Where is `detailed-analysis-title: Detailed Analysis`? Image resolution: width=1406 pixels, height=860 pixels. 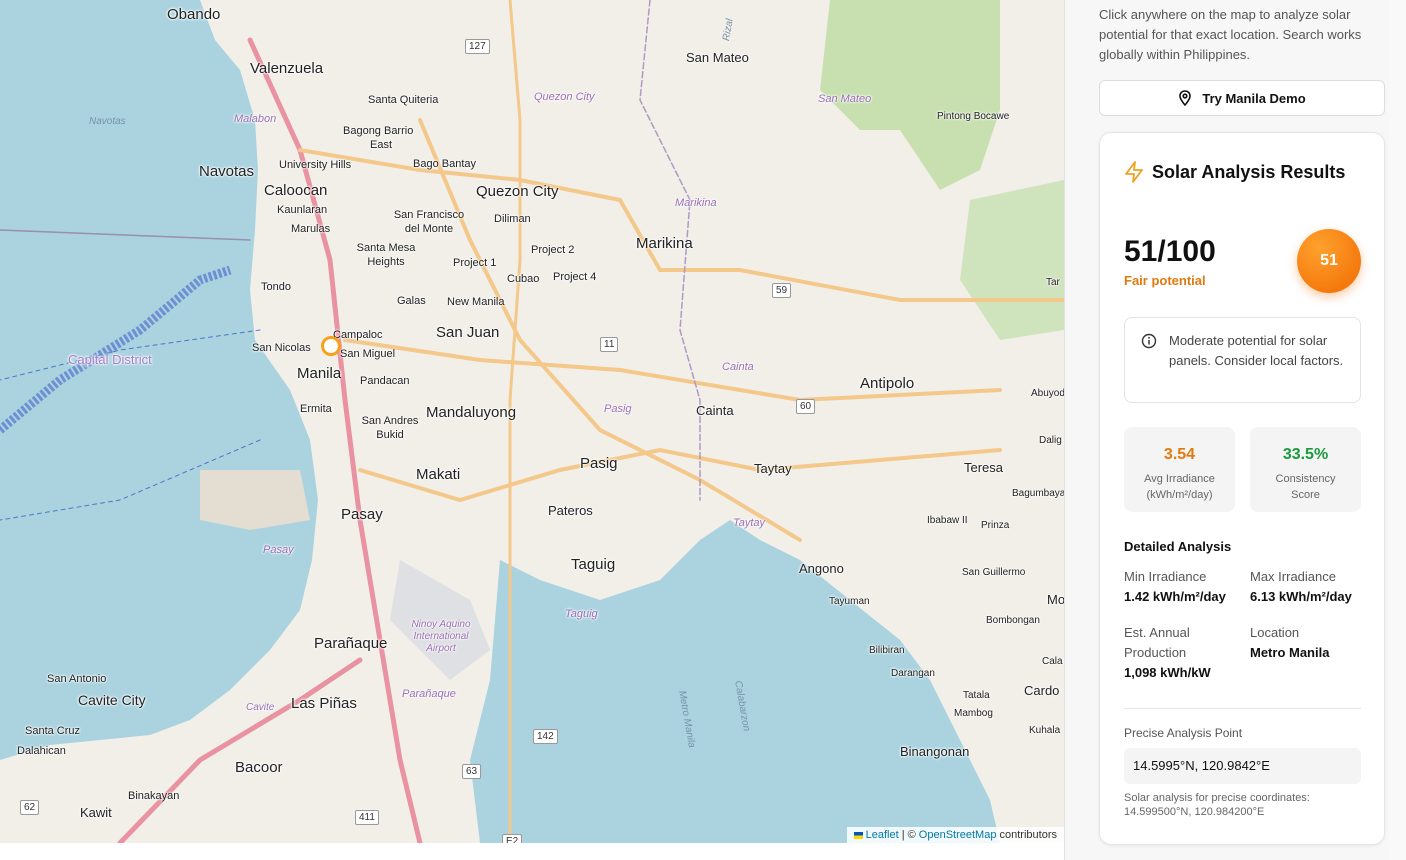 detailed-analysis-title: Detailed Analysis is located at coordinates (1178, 546).